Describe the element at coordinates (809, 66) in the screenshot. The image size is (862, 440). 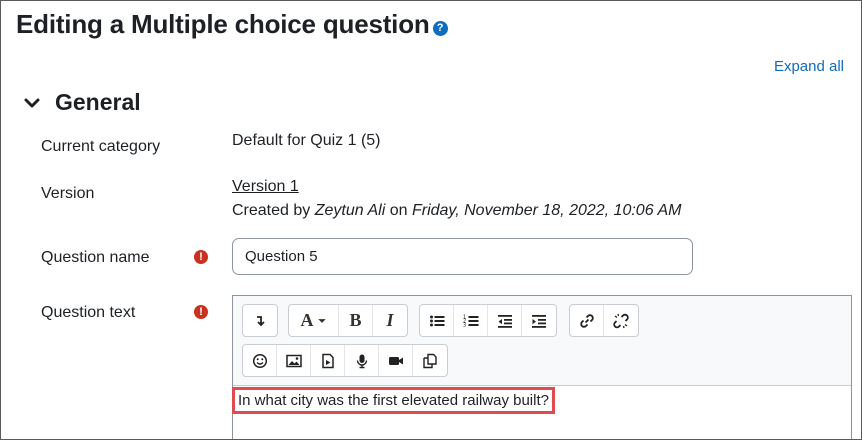
I see `expand-all-link: Expand all` at that location.